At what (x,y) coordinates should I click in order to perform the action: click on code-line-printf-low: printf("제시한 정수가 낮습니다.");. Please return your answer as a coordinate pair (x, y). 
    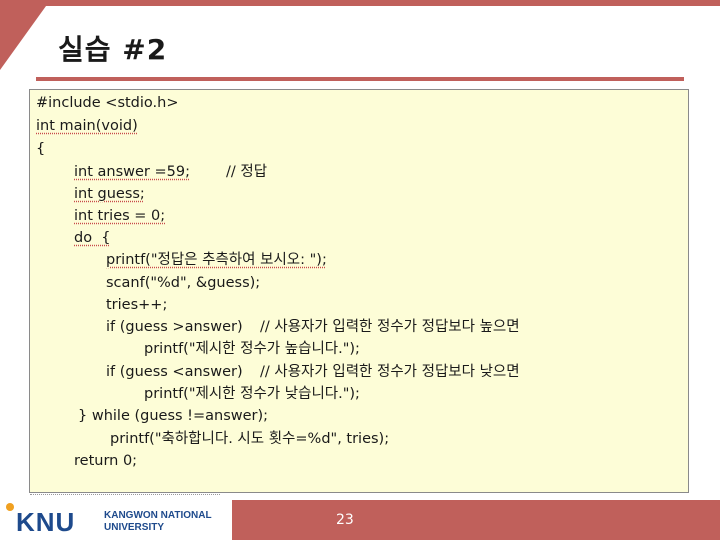
    Looking at the image, I should click on (252, 394).